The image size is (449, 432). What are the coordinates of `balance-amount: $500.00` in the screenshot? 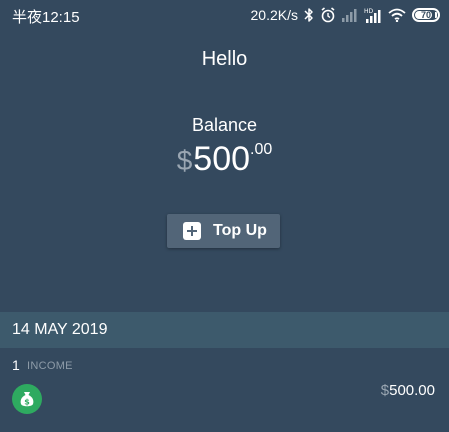 It's located at (224, 159).